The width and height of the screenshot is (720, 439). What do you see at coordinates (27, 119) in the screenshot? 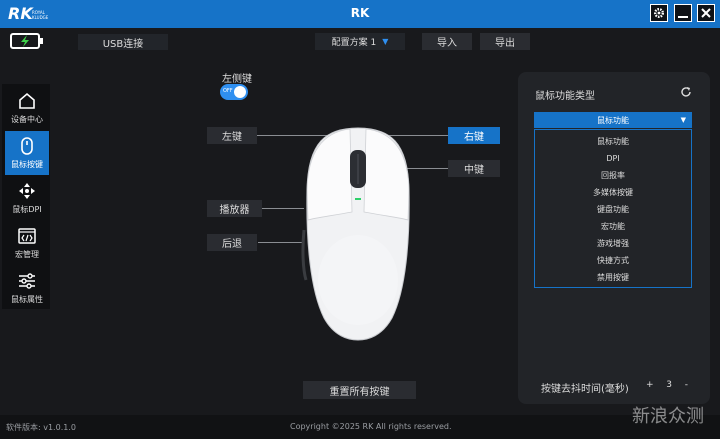
I see `sidebar-item-label: 设备中心` at bounding box center [27, 119].